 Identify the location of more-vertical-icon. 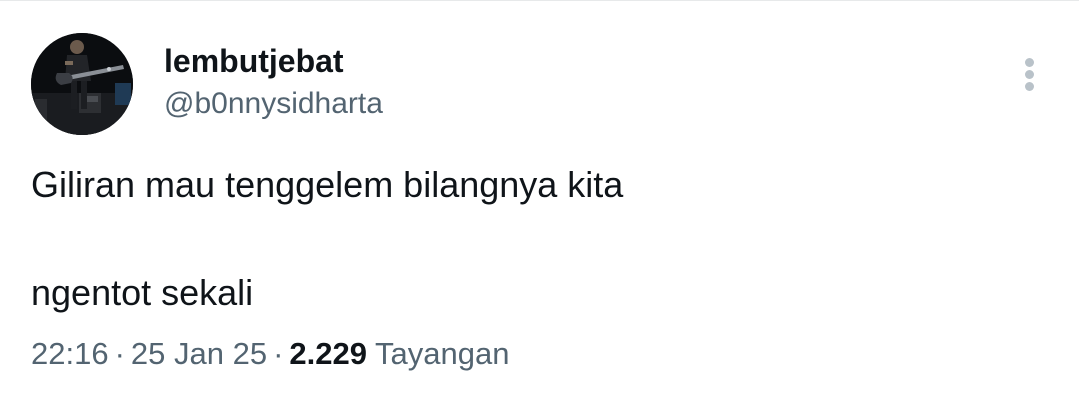
(1029, 62).